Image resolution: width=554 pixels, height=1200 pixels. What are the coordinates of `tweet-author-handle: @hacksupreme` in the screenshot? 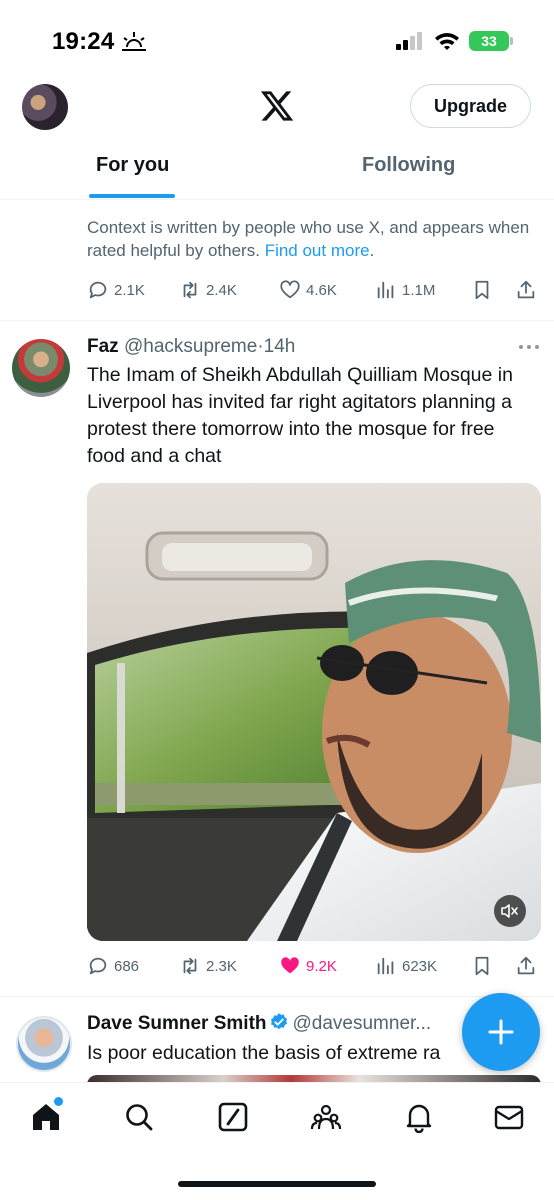 It's located at (190, 346).